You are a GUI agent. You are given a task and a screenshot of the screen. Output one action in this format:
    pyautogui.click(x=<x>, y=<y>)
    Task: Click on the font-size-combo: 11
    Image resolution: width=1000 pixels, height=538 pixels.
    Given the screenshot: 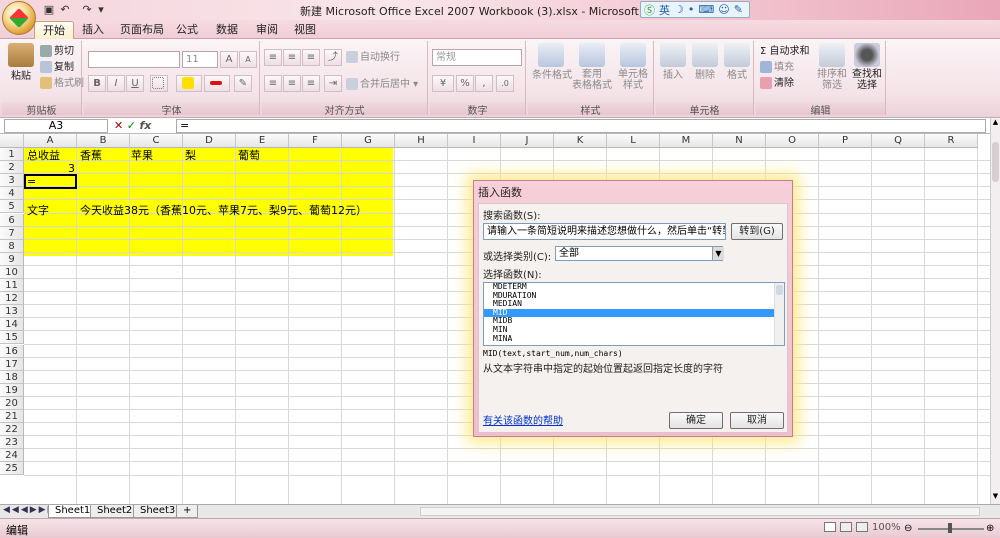 What is the action you would take?
    pyautogui.click(x=200, y=59)
    